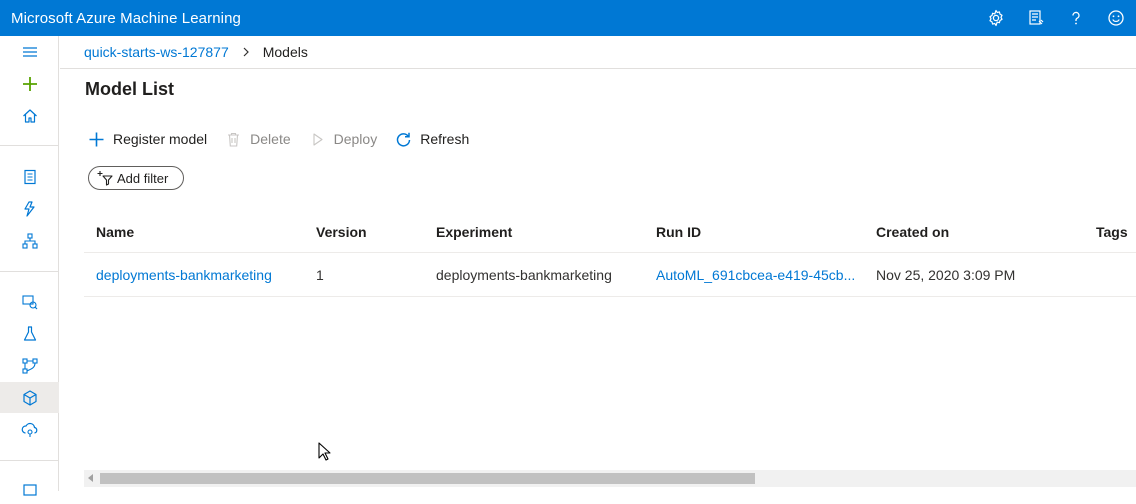 The height and width of the screenshot is (504, 1136). I want to click on column-header-run-id: Run ID, so click(756, 232).